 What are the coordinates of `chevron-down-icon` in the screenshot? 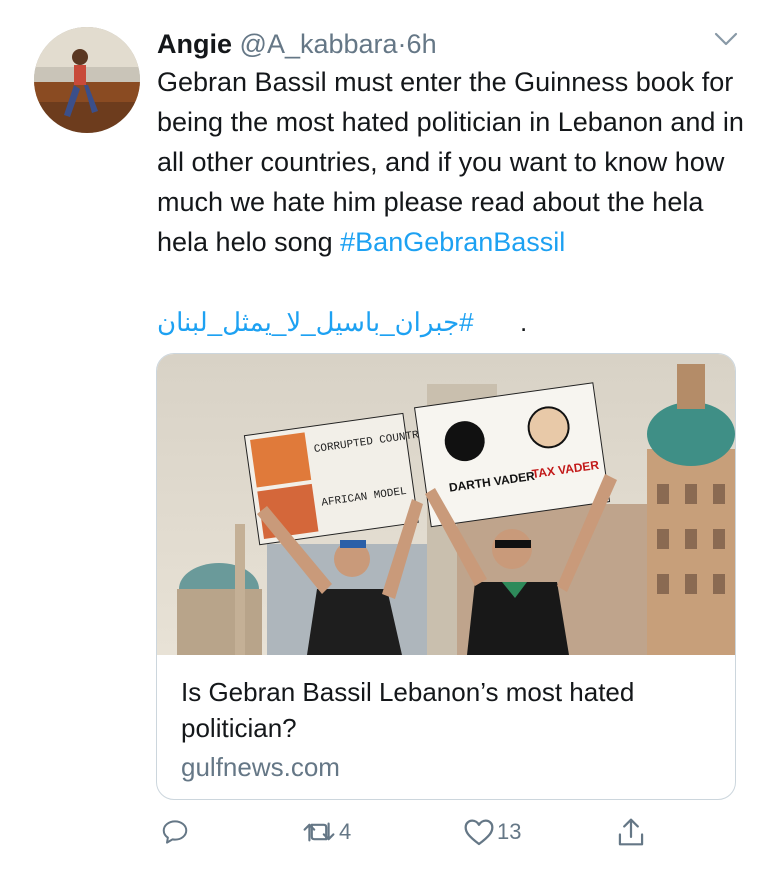 It's located at (726, 39).